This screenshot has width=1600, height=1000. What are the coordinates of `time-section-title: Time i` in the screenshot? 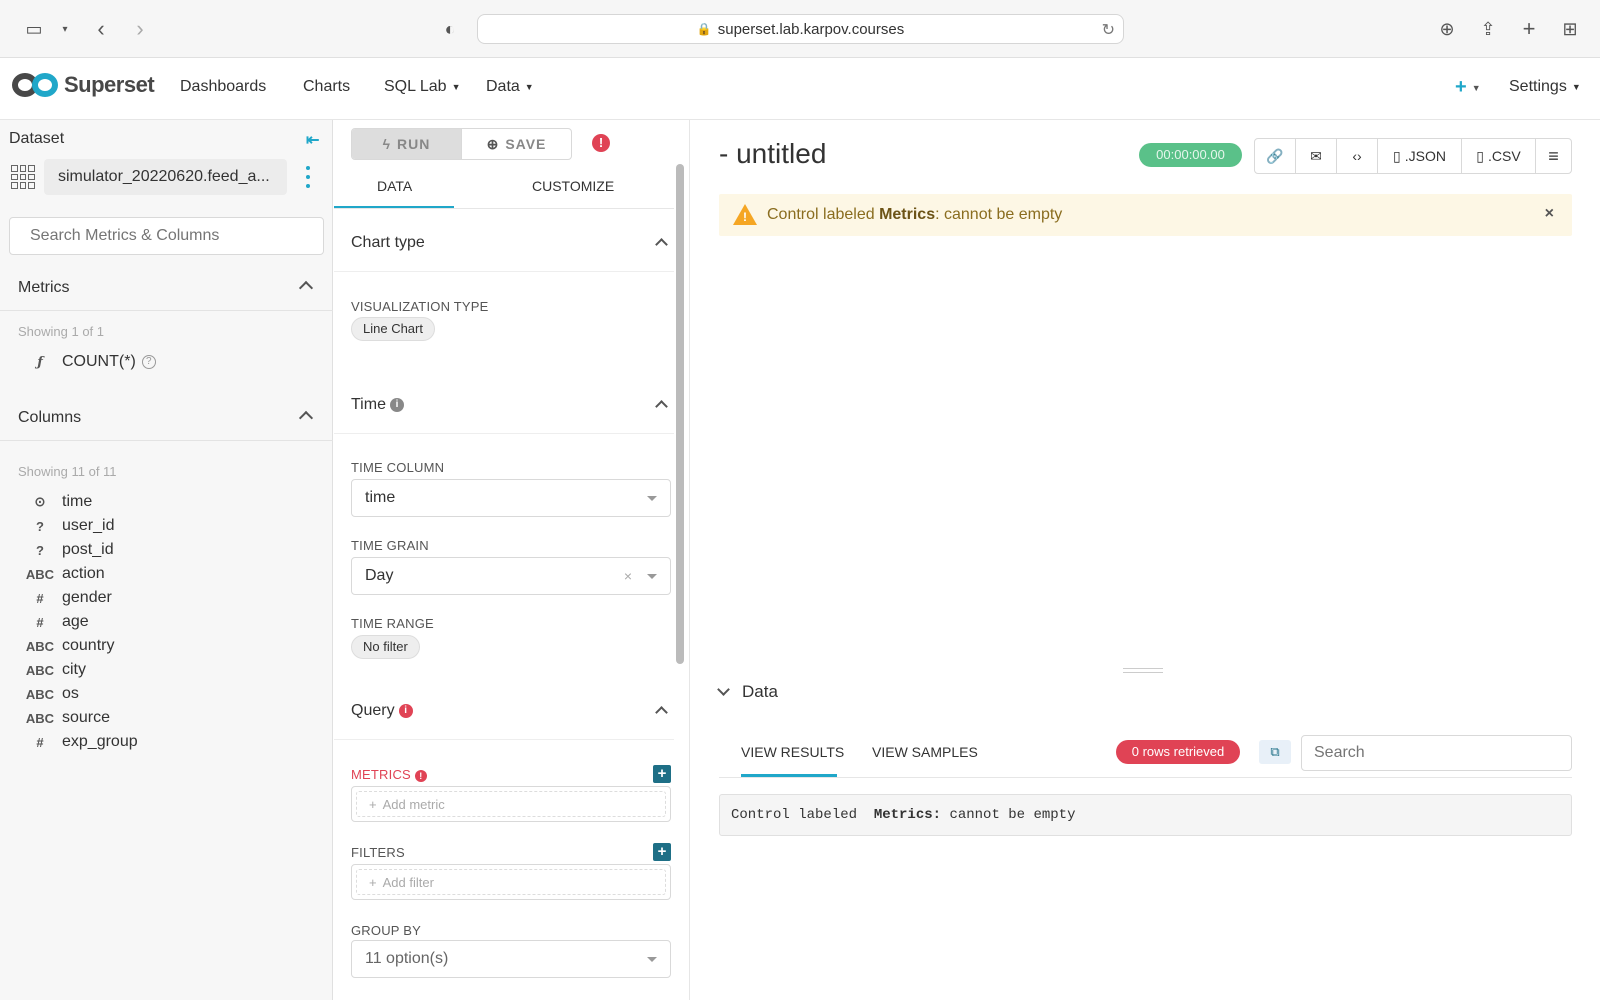 It's located at (377, 405).